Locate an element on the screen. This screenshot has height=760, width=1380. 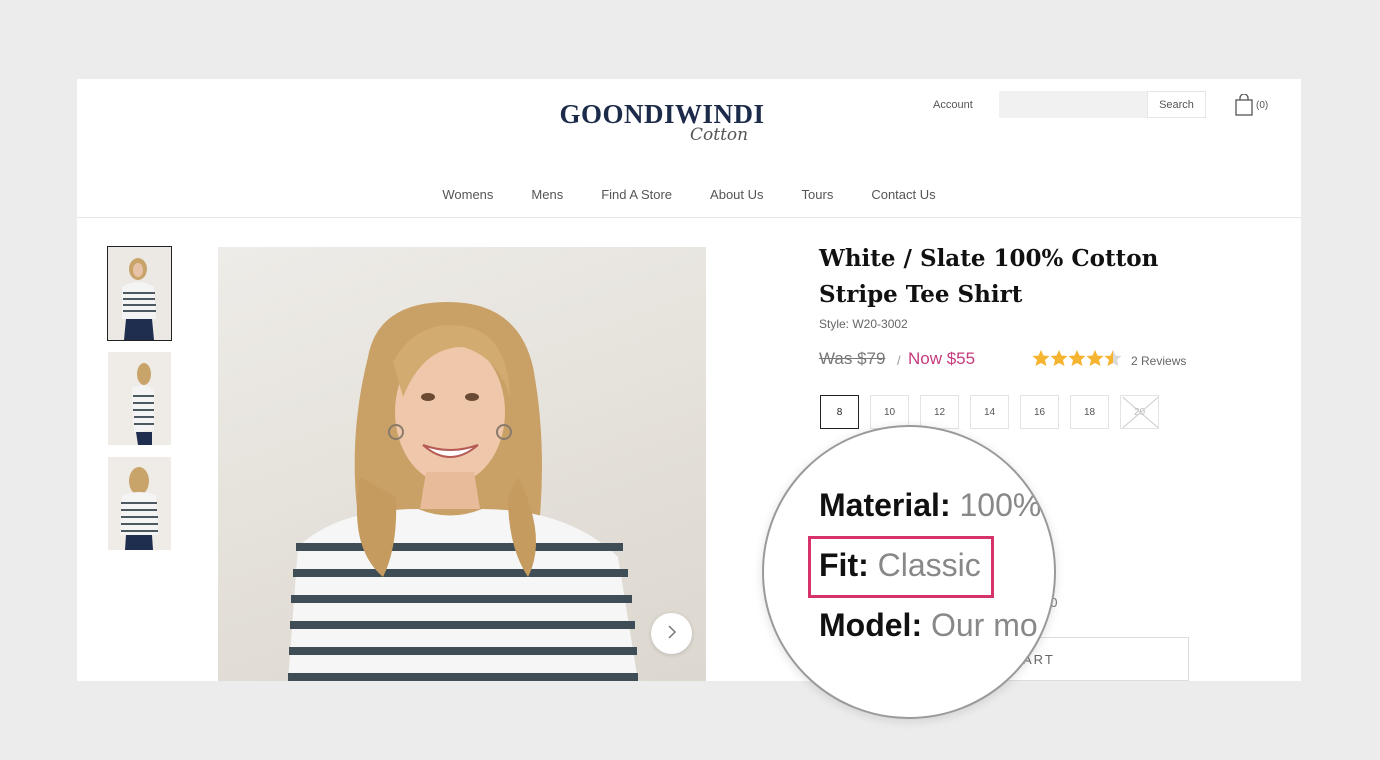
next-image-button is located at coordinates (671, 633).